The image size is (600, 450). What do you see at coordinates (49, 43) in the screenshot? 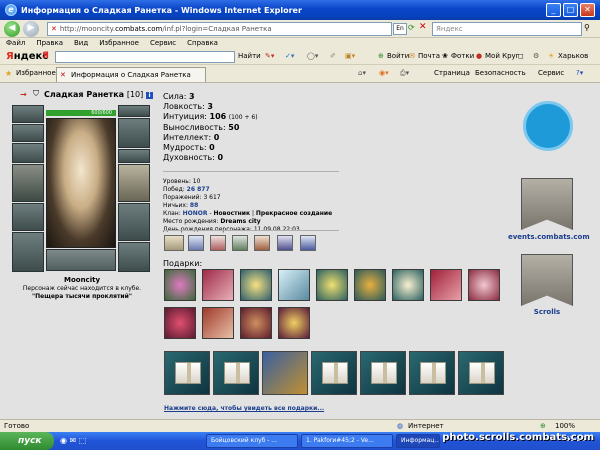
I see `menu-edit: Правка` at bounding box center [49, 43].